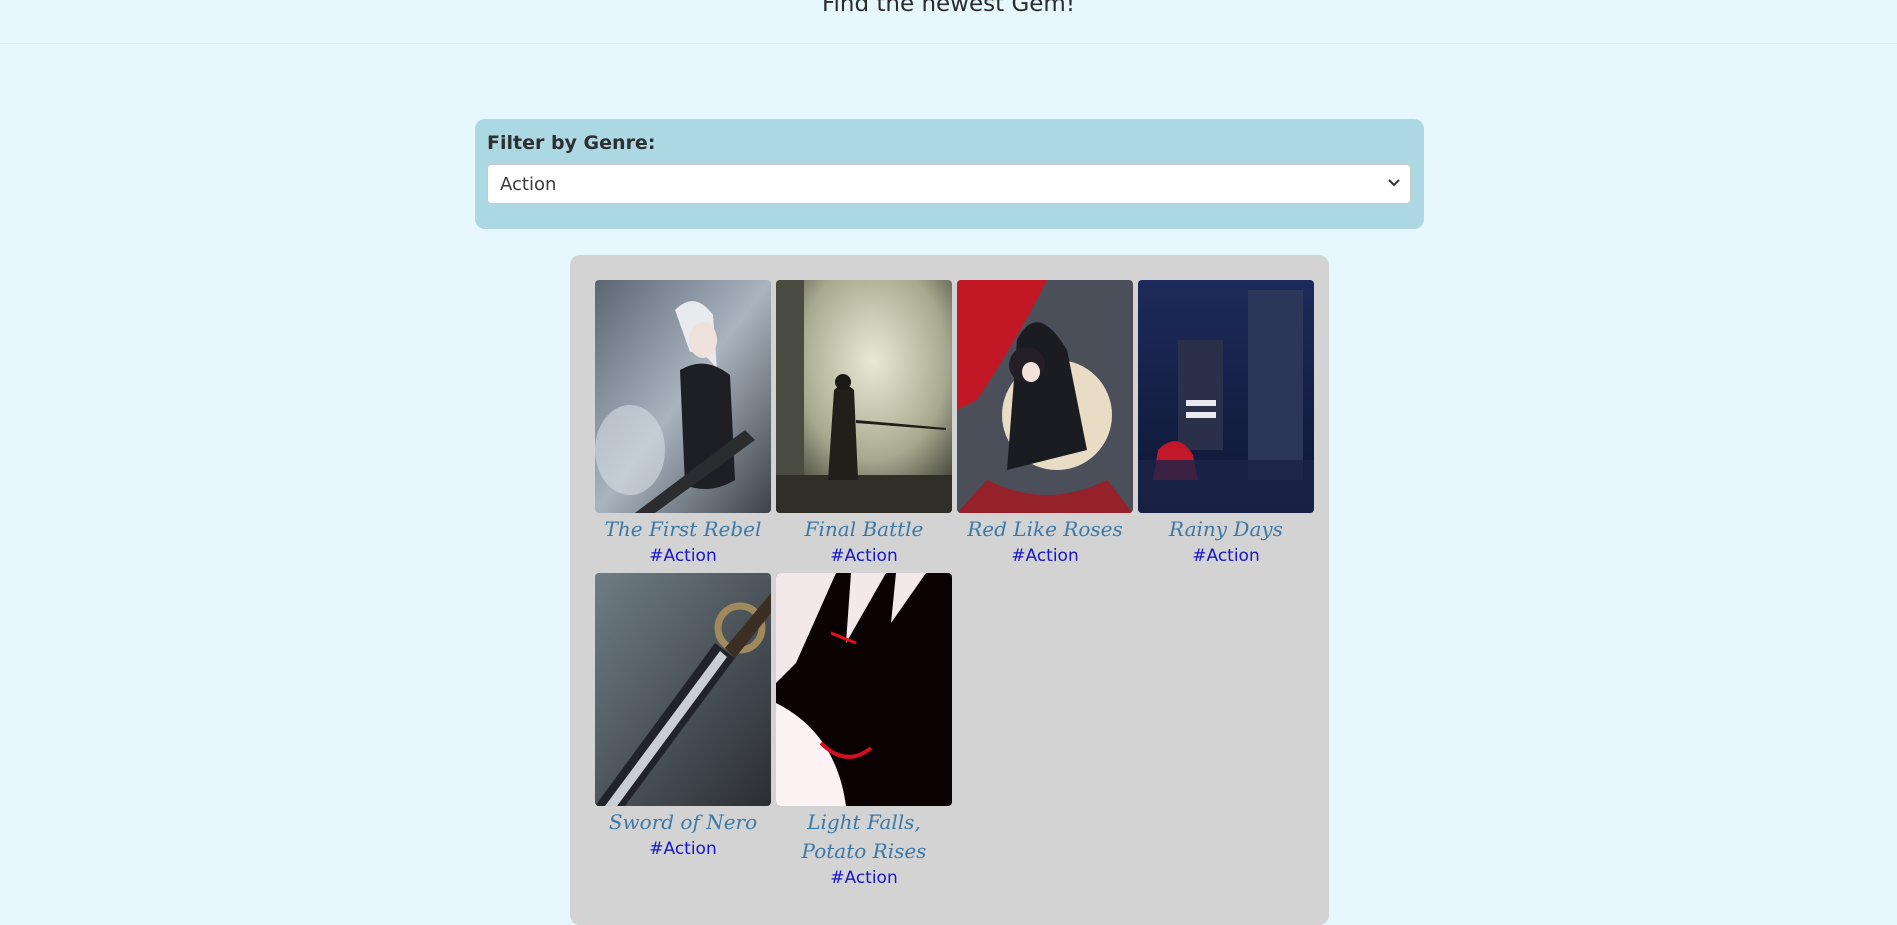  Describe the element at coordinates (864, 837) in the screenshot. I see `book-title: Light Falls, Potato Rises` at that location.